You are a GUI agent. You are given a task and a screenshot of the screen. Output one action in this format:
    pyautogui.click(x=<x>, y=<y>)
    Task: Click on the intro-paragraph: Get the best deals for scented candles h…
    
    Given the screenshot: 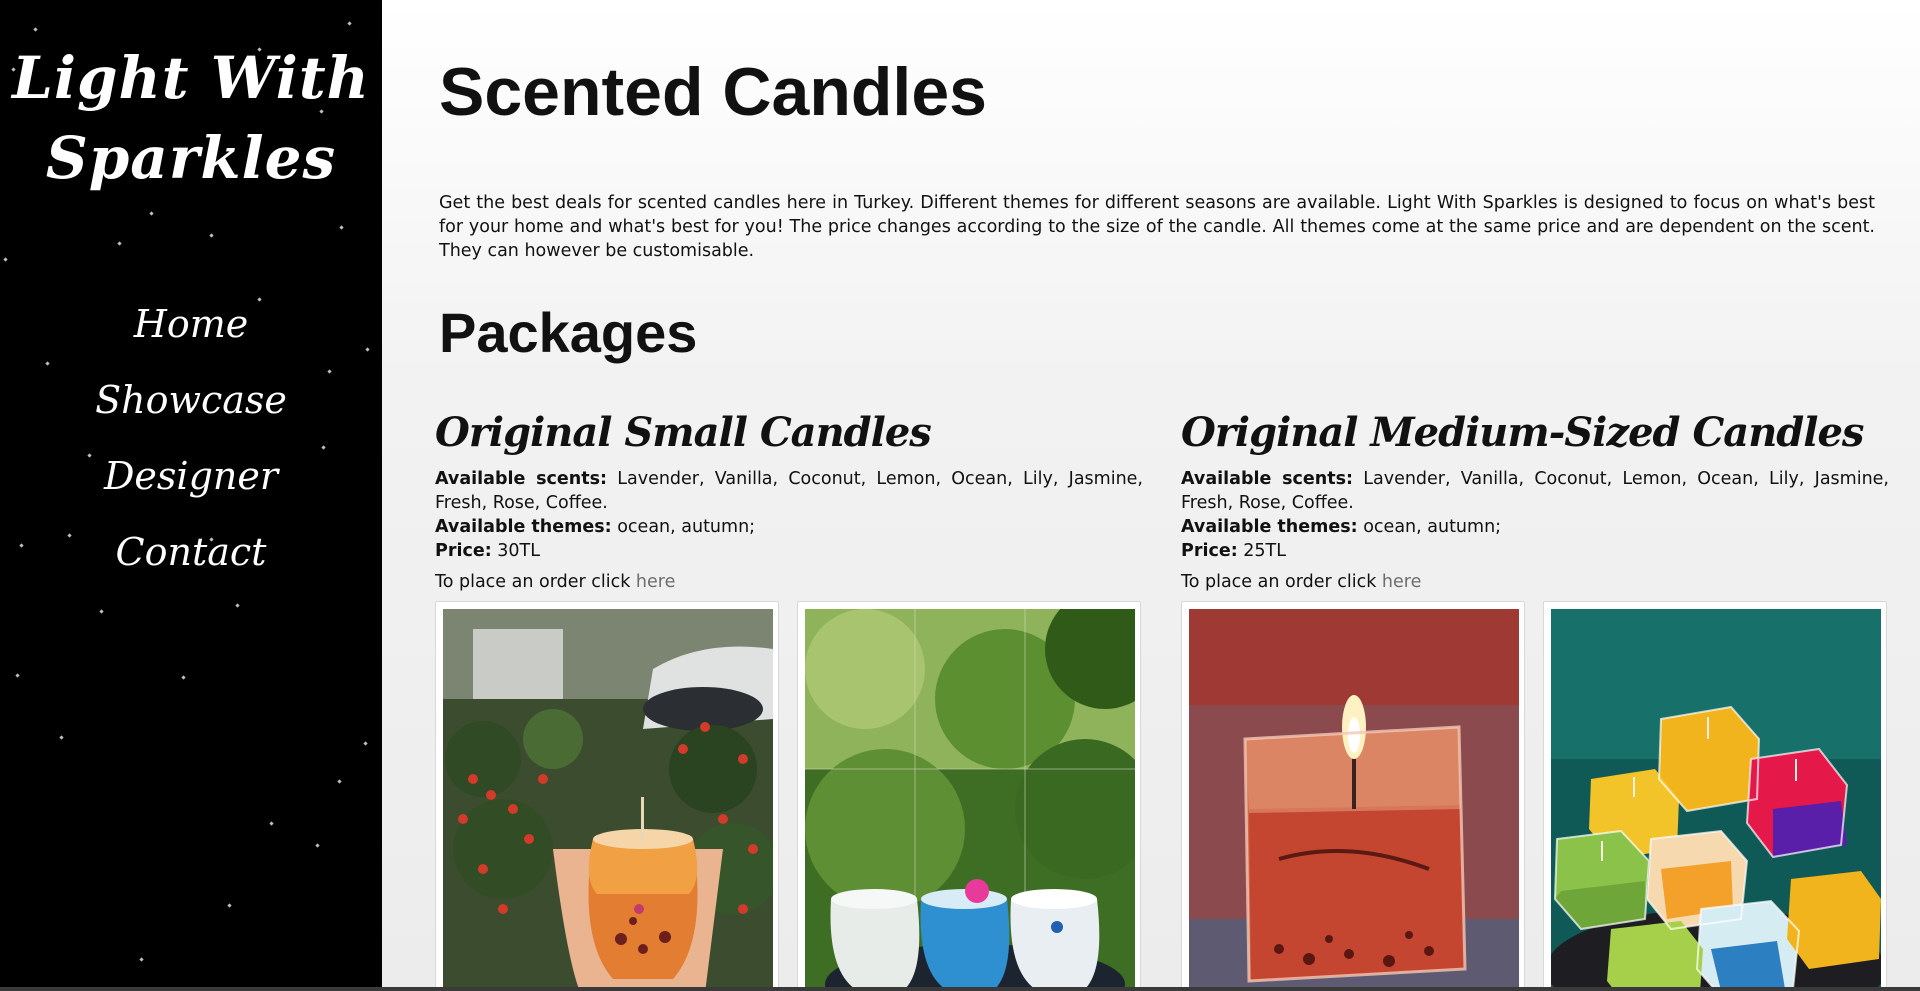 What is the action you would take?
    pyautogui.click(x=1157, y=227)
    